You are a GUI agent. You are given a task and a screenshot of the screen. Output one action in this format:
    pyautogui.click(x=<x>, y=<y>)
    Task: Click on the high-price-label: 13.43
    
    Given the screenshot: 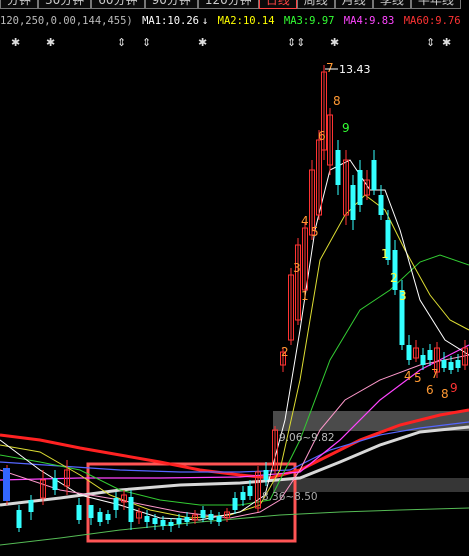 What is the action you would take?
    pyautogui.click(x=355, y=69)
    